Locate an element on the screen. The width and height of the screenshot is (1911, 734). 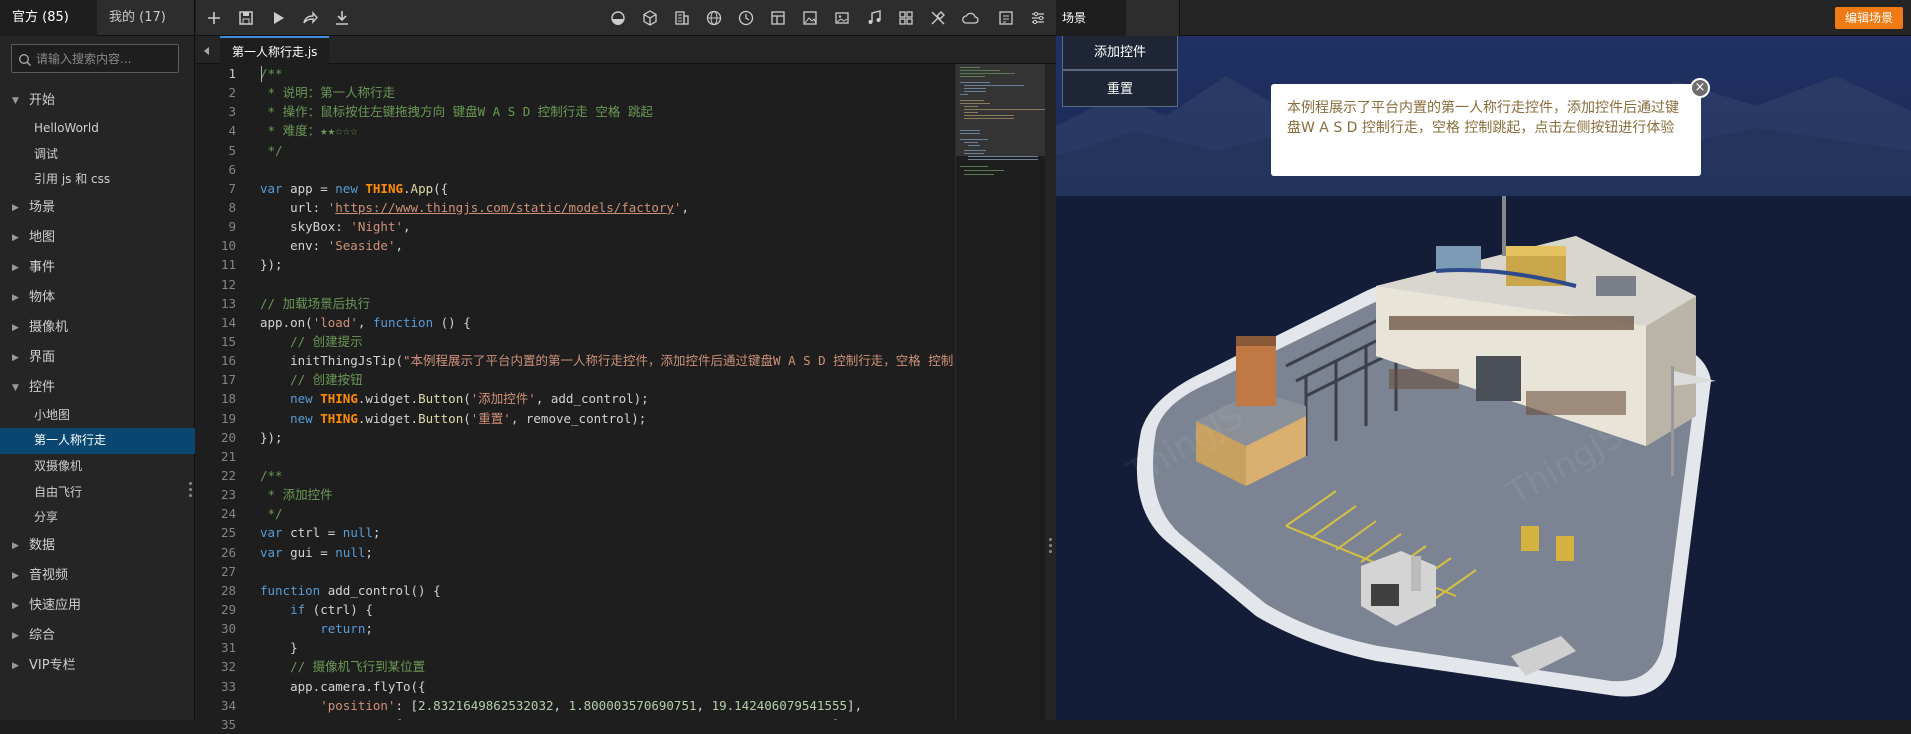
grid-icon is located at coordinates (906, 18).